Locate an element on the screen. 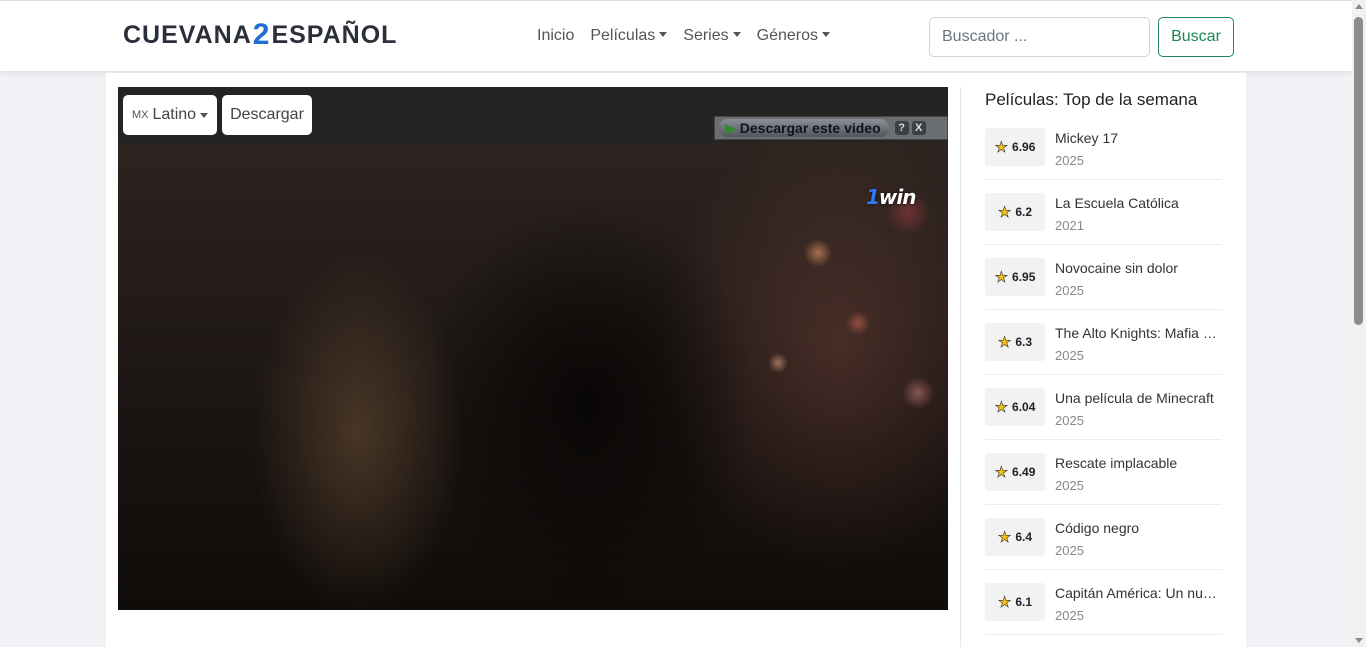  rating-badge: ★ 6.04 is located at coordinates (1015, 407).